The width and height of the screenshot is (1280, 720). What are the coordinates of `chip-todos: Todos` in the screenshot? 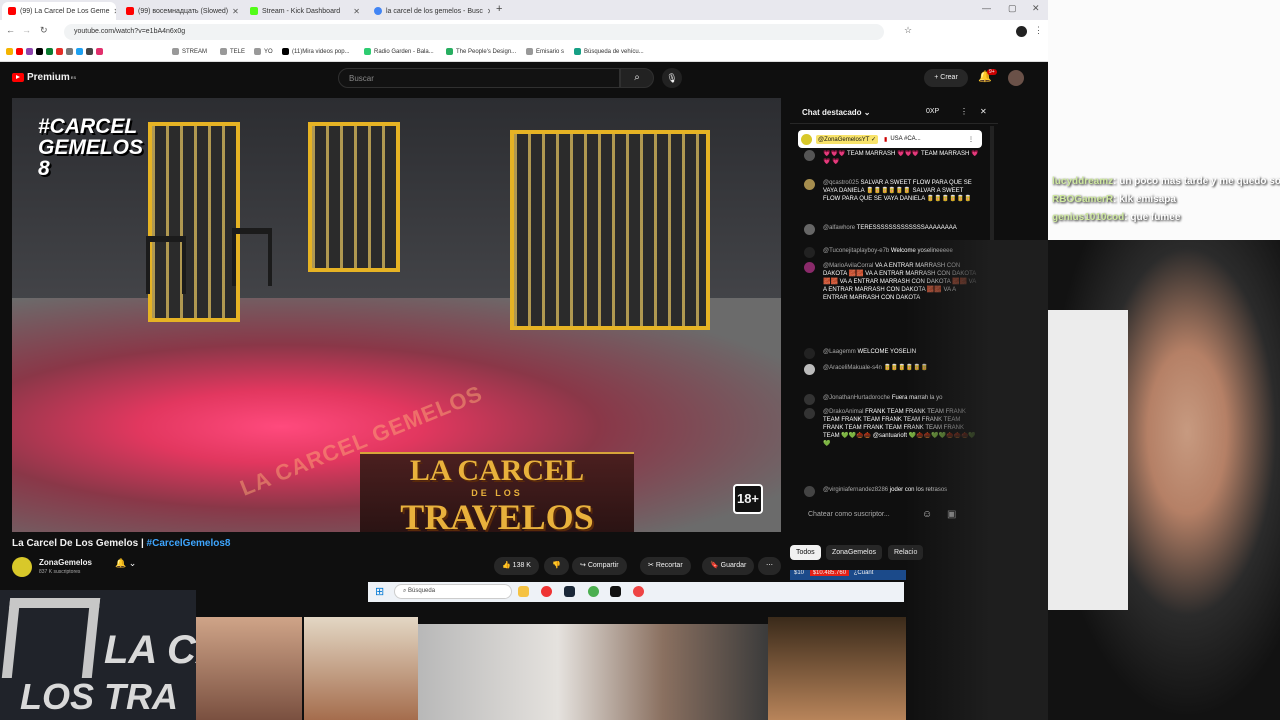 It's located at (805, 552).